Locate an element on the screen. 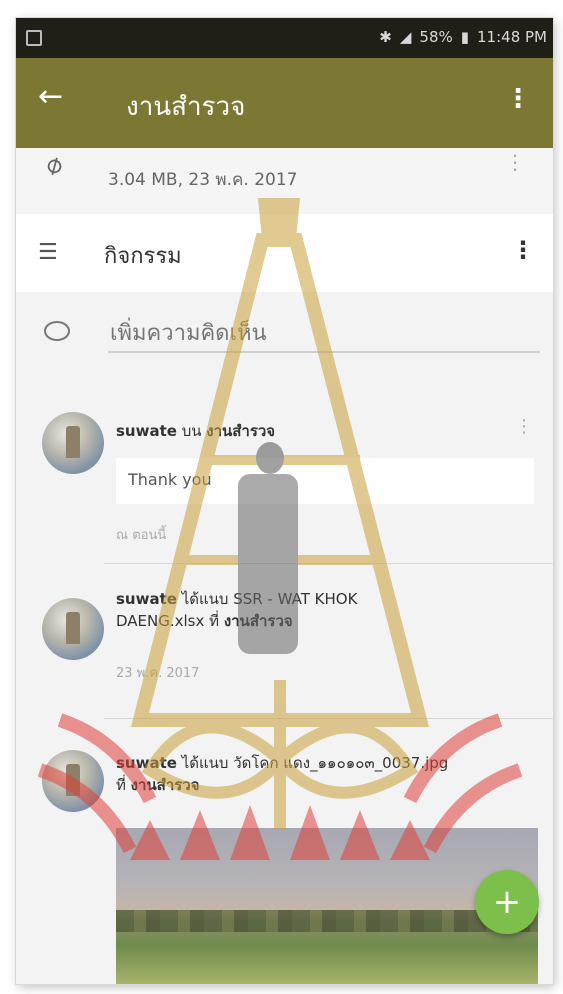 This screenshot has width=563, height=994. app-bar: ← งานสำรวจ ⋮ is located at coordinates (284, 103).